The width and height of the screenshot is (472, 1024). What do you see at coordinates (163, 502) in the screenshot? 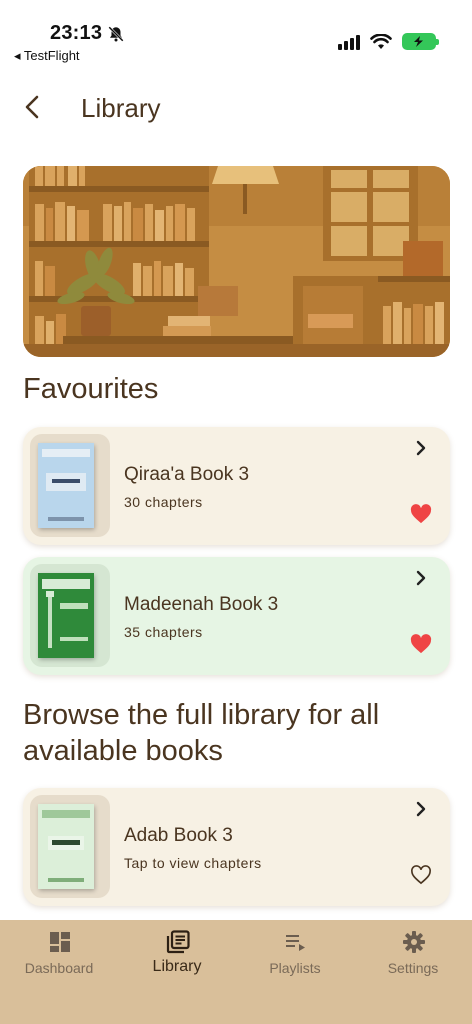
I see `book-chapter-count: 30 chapters` at bounding box center [163, 502].